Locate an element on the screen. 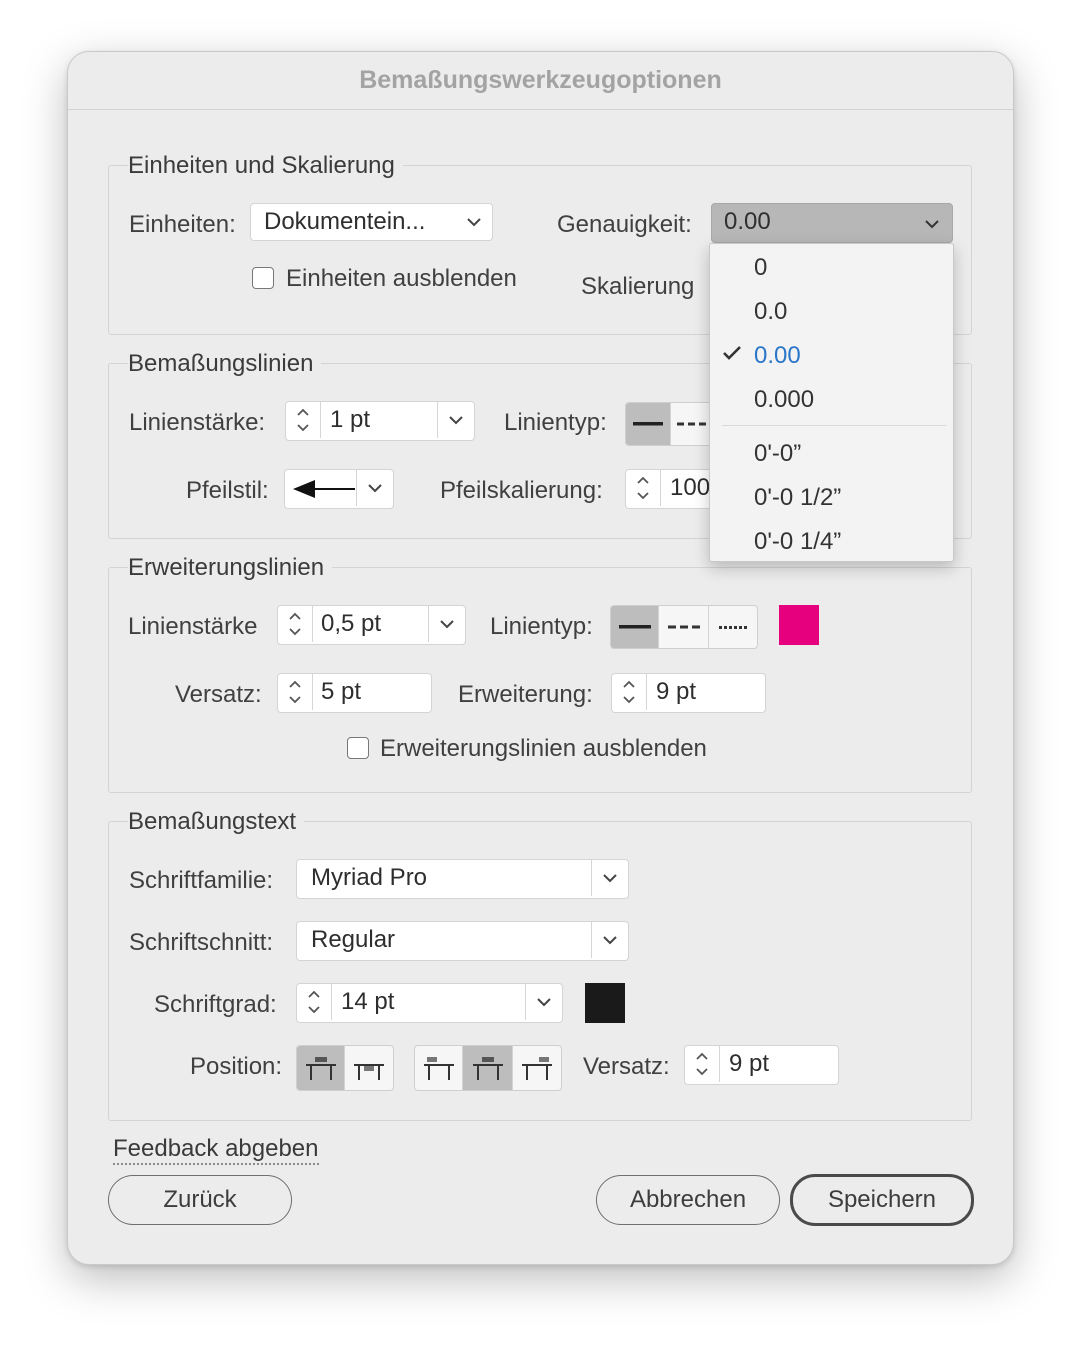 This screenshot has width=1082, height=1350. font-size-field: 14 pt is located at coordinates (429, 1003).